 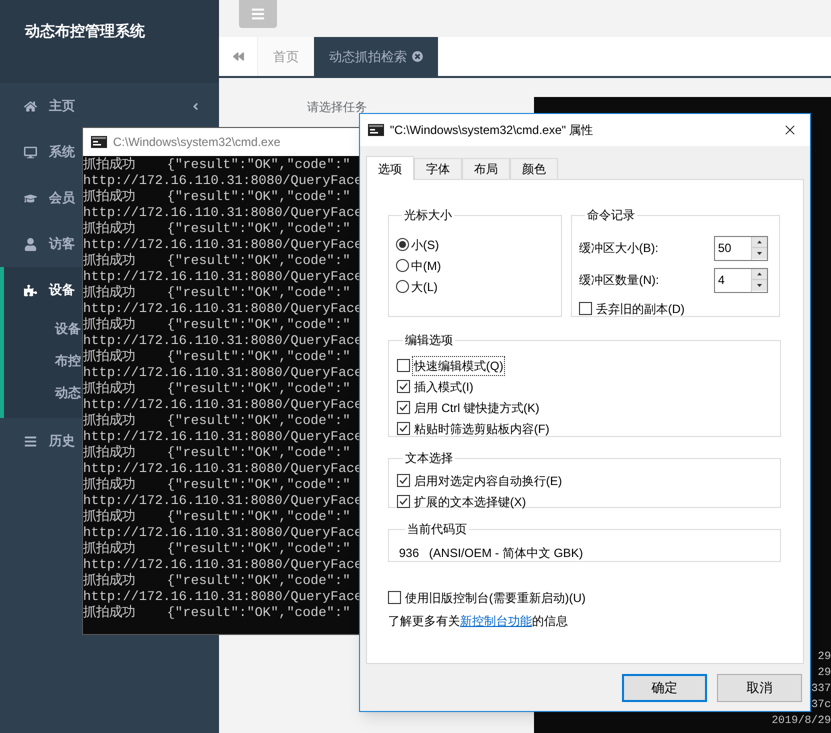 What do you see at coordinates (109, 106) in the screenshot?
I see `menu-item: 主页` at bounding box center [109, 106].